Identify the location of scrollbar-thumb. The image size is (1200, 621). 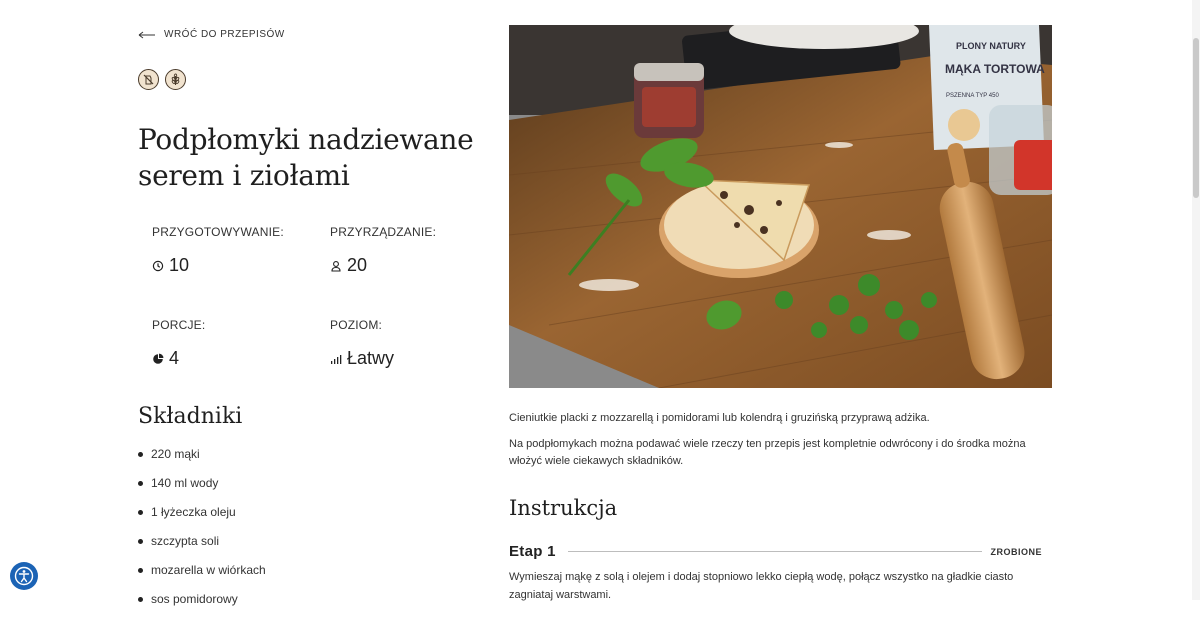
(1196, 118).